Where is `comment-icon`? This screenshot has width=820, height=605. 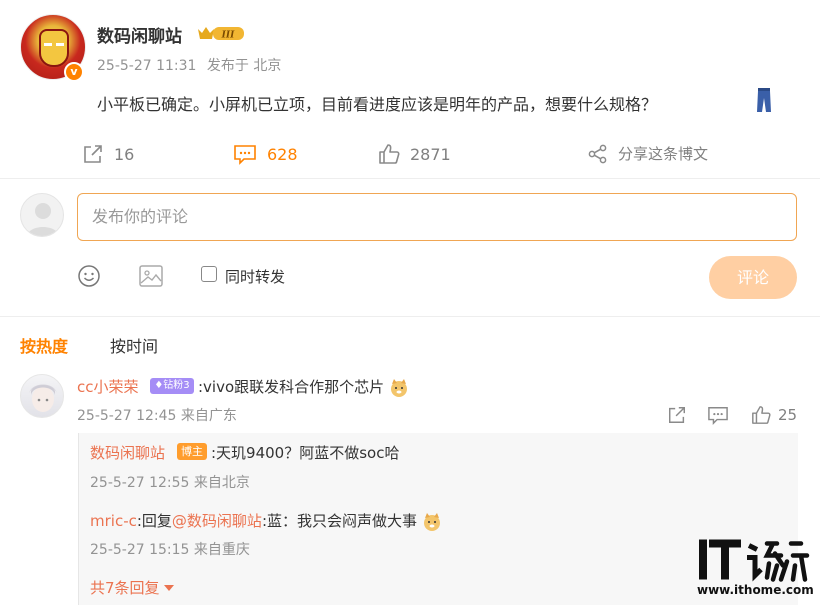 comment-icon is located at coordinates (245, 155).